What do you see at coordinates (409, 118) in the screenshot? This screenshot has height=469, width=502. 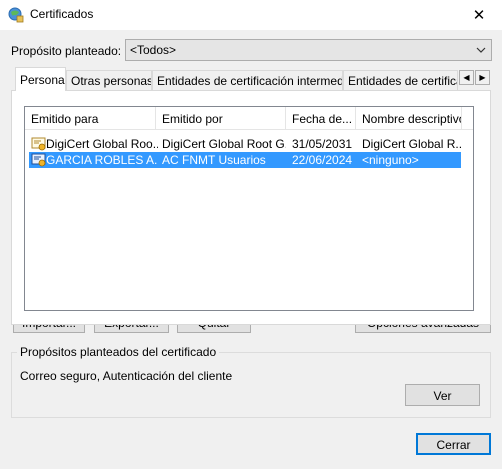 I see `column-header-friendly-name: Nombre descriptivo` at bounding box center [409, 118].